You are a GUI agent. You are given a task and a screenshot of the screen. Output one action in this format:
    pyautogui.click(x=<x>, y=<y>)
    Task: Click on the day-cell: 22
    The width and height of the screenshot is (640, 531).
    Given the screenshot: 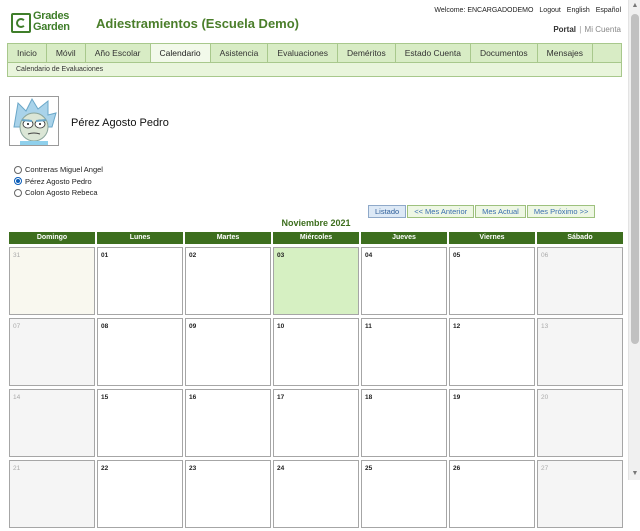 What is the action you would take?
    pyautogui.click(x=140, y=494)
    